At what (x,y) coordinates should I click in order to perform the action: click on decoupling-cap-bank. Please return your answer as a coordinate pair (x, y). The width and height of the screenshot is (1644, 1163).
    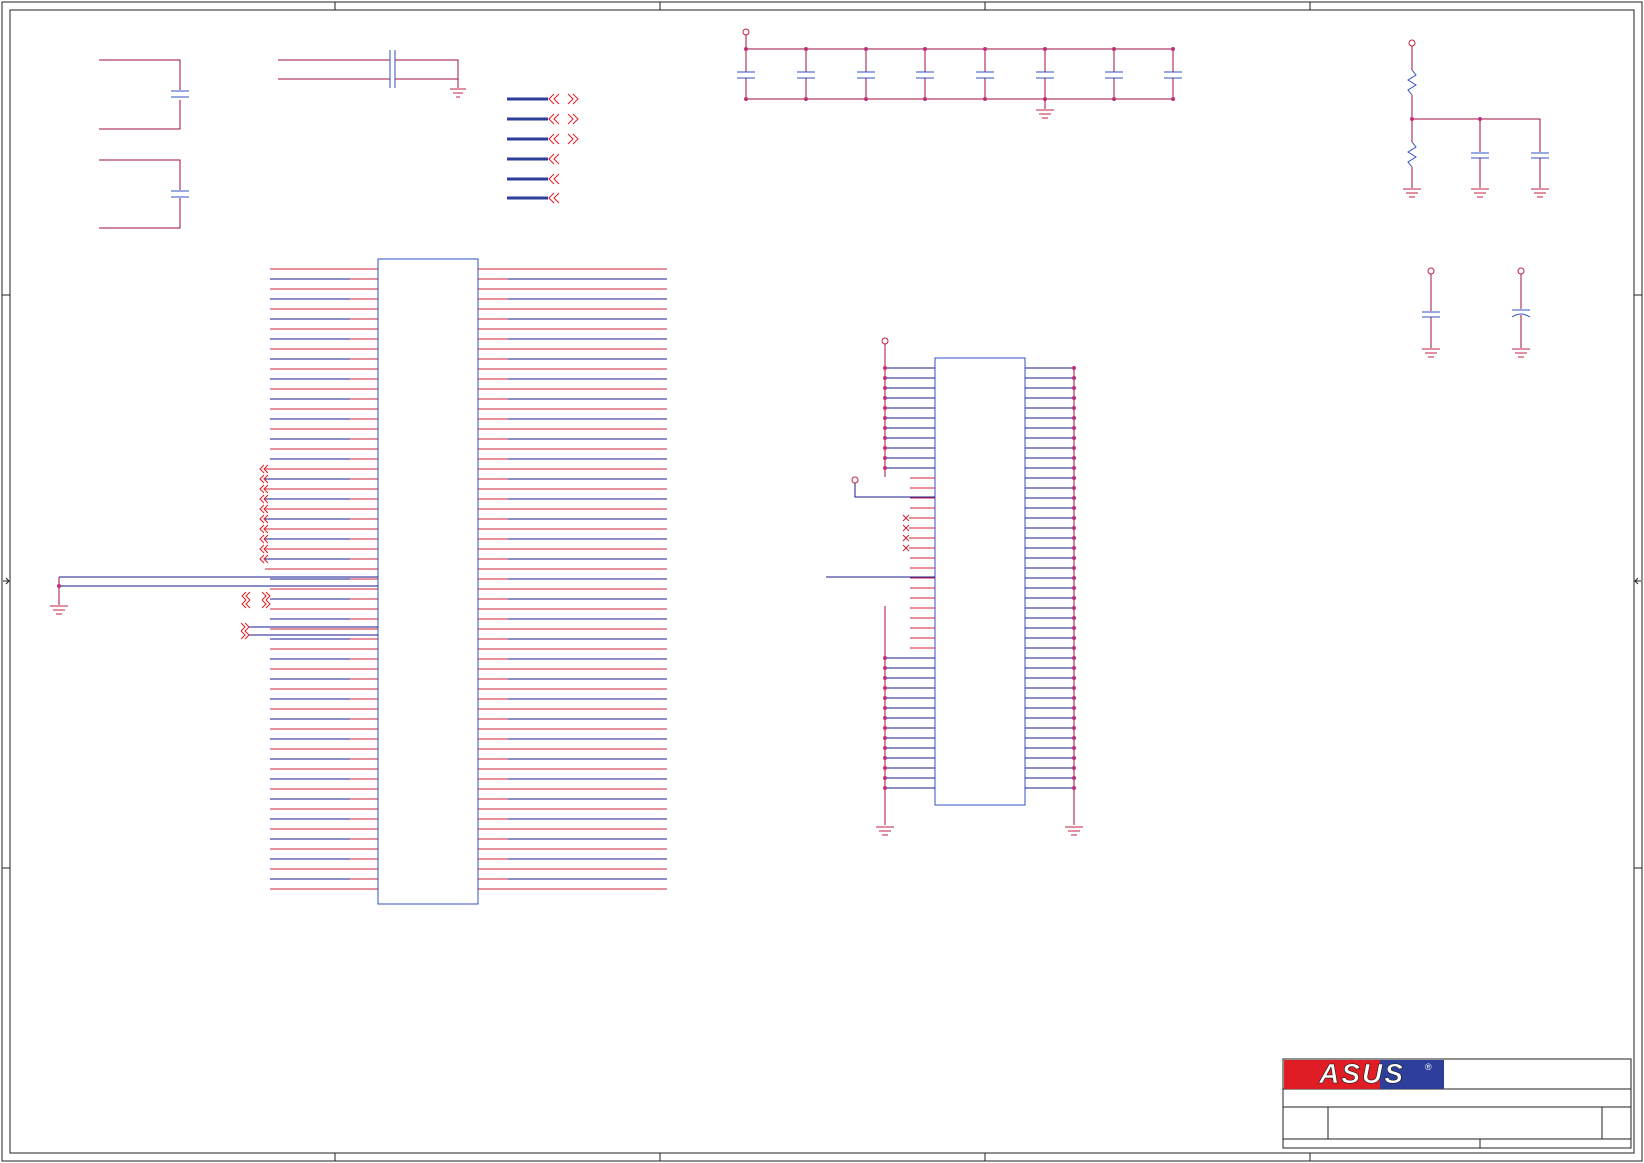
    Looking at the image, I should click on (959, 73).